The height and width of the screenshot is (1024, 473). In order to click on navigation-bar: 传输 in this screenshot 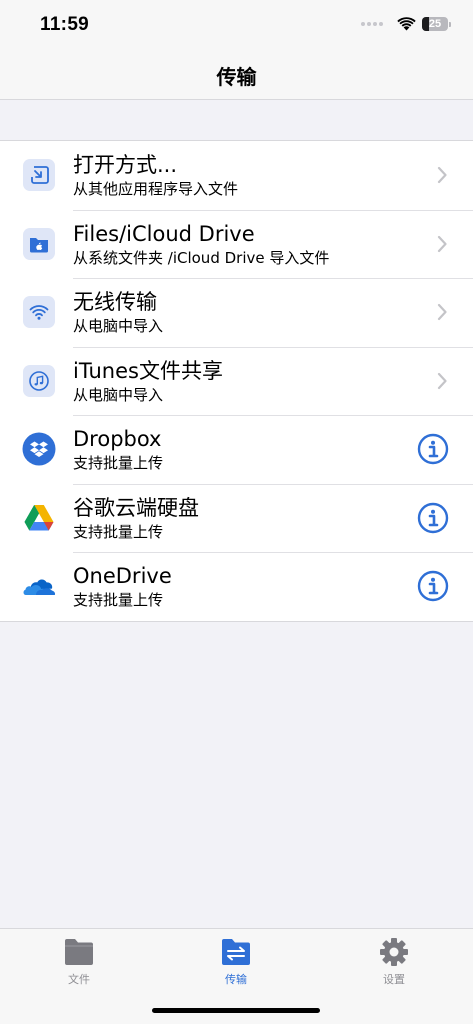, I will do `click(236, 76)`.